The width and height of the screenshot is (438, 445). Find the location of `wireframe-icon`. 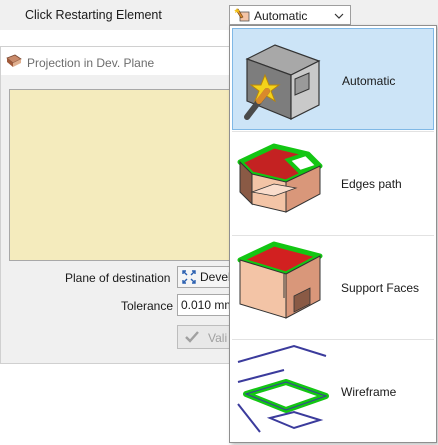

wireframe-icon is located at coordinates (283, 388).